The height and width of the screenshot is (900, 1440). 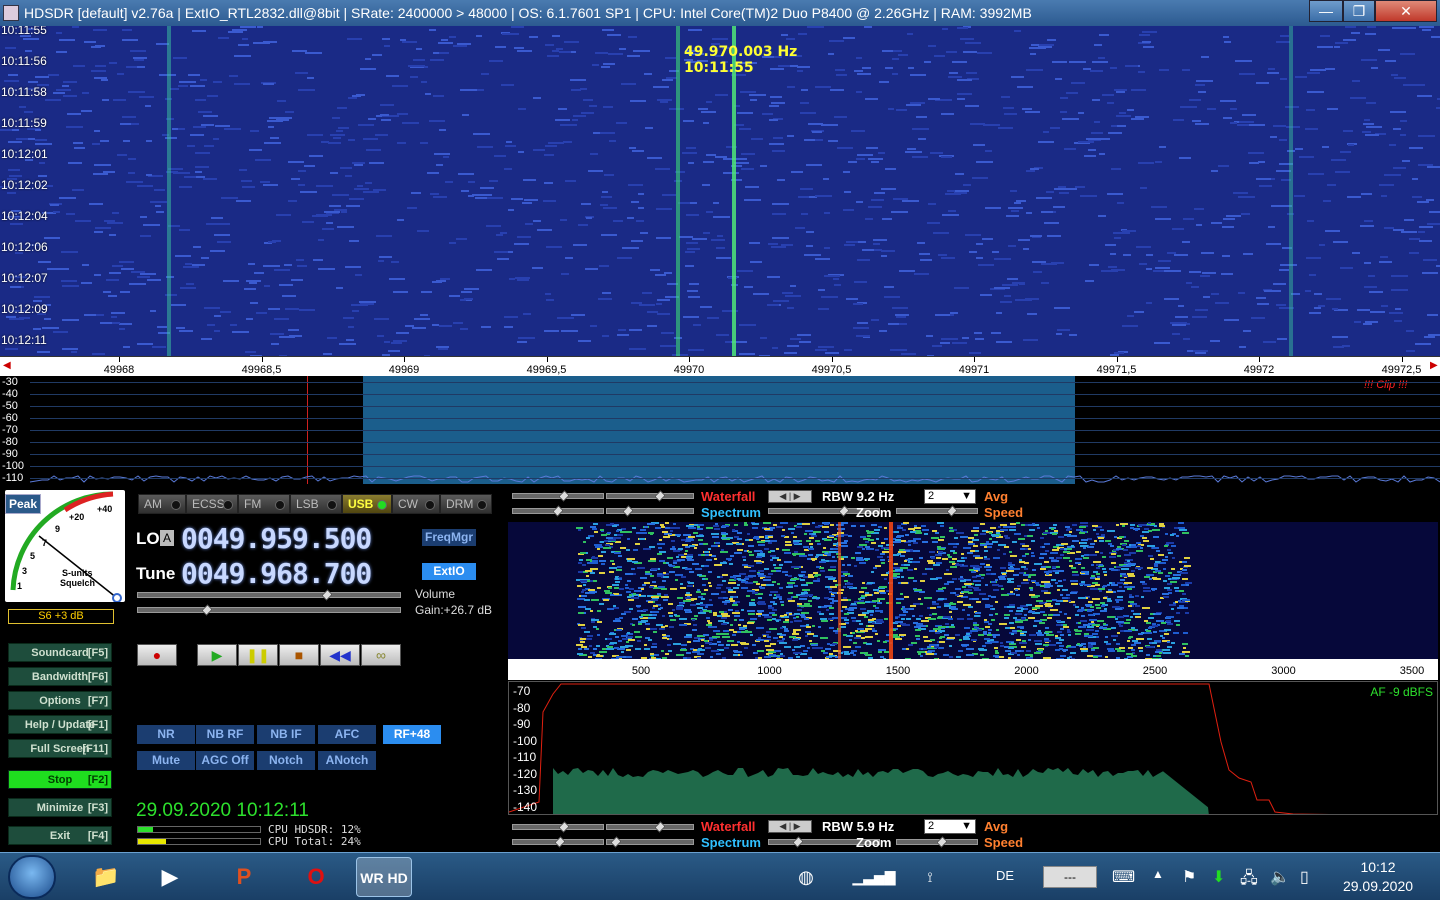 I want to click on close-window-button: ✕, so click(x=1406, y=11).